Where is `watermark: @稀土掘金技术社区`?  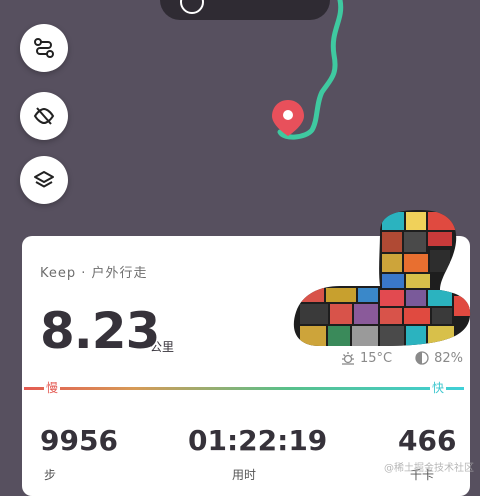
watermark: @稀土掘金技术社区 is located at coordinates (429, 468).